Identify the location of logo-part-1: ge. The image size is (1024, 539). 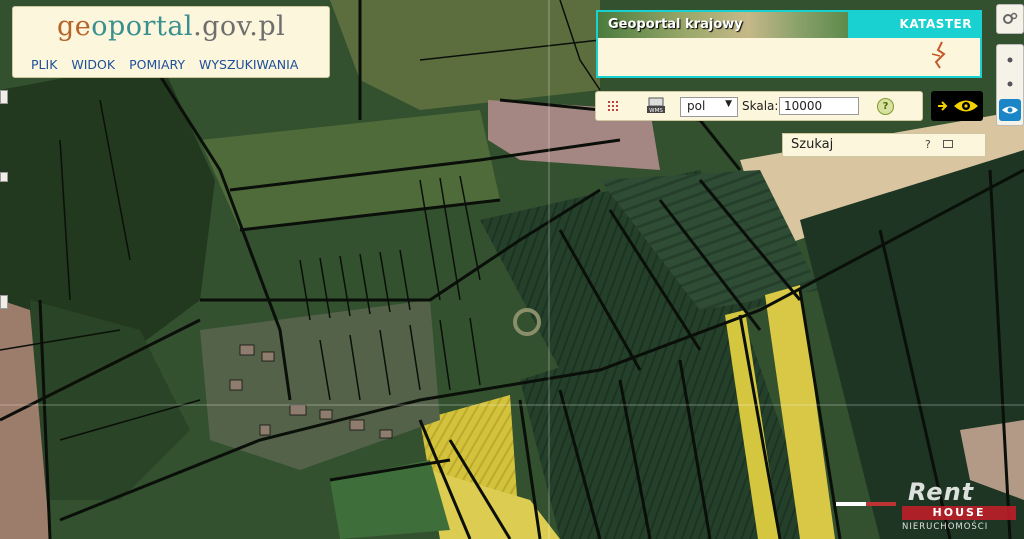
(74, 26).